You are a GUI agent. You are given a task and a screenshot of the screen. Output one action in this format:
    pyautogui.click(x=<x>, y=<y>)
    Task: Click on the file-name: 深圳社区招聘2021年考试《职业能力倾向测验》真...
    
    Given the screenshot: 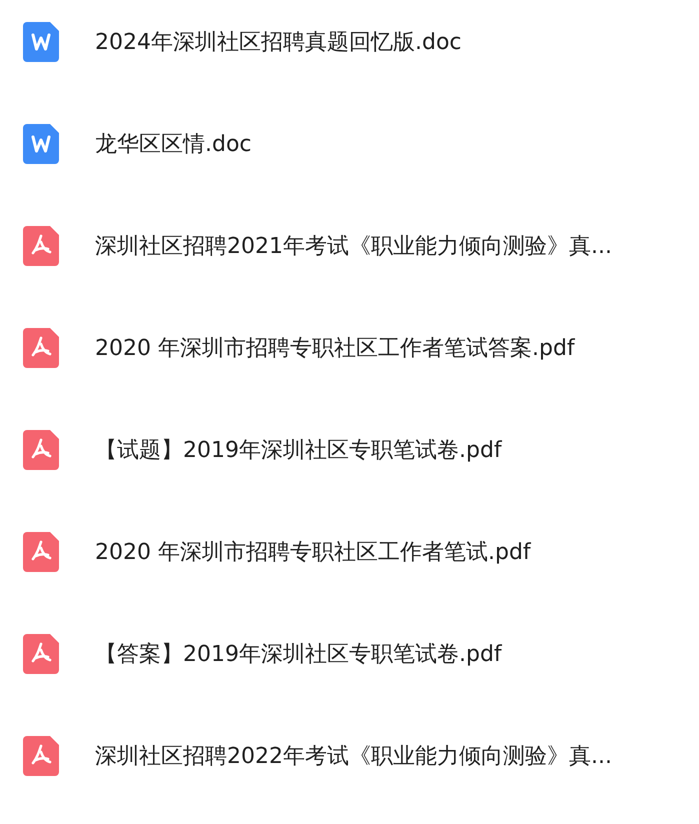 What is the action you would take?
    pyautogui.click(x=353, y=246)
    